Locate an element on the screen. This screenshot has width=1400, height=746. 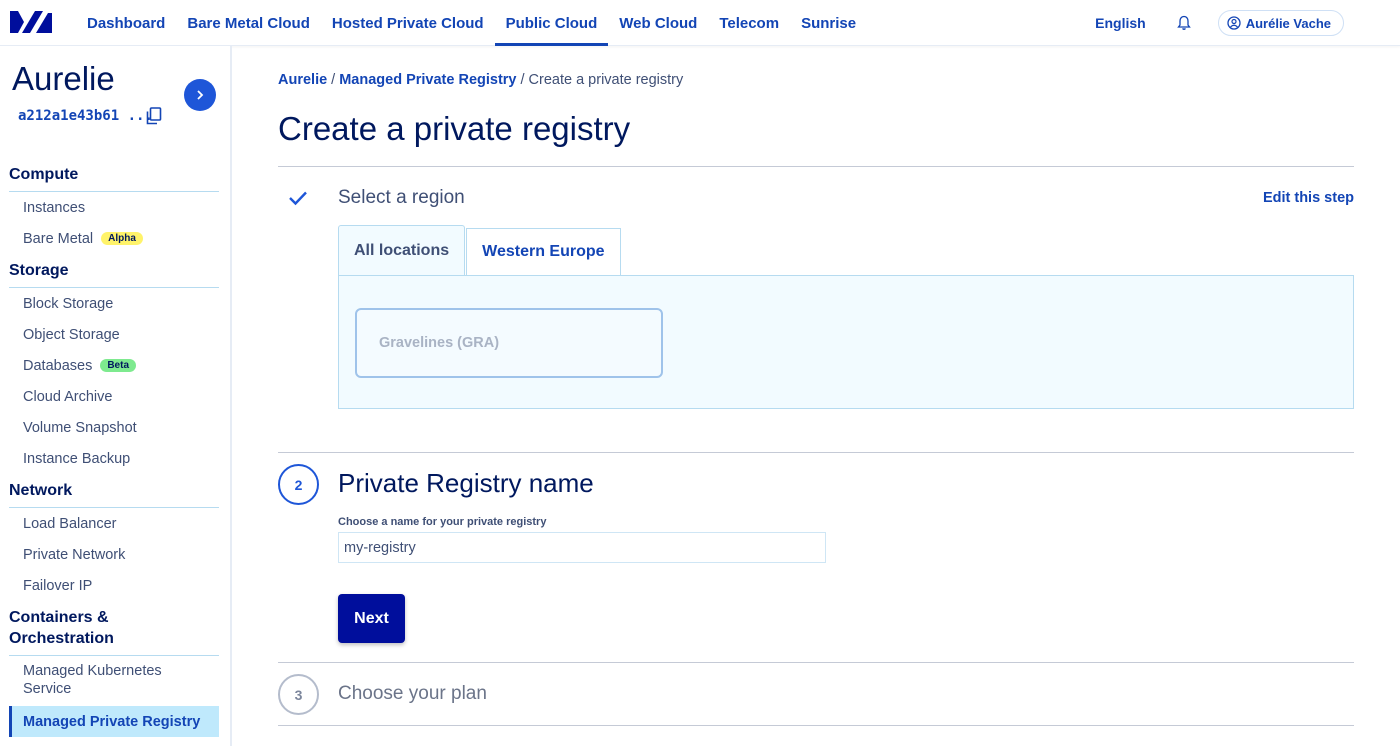
user-menu: Aurélie Vache is located at coordinates (1280, 23).